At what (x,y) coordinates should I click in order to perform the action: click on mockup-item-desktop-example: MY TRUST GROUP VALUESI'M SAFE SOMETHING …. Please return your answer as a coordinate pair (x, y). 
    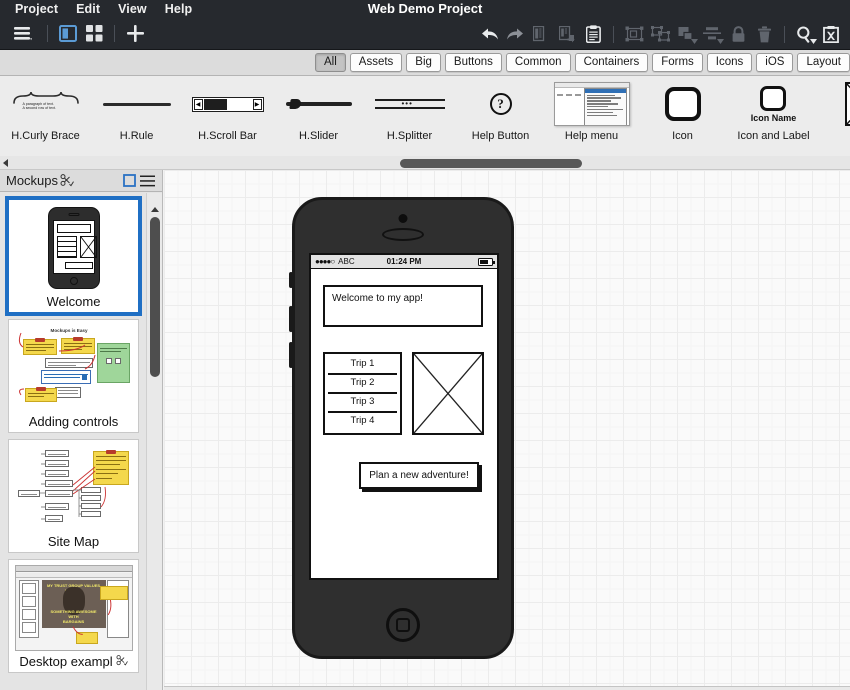
    Looking at the image, I should click on (73, 616).